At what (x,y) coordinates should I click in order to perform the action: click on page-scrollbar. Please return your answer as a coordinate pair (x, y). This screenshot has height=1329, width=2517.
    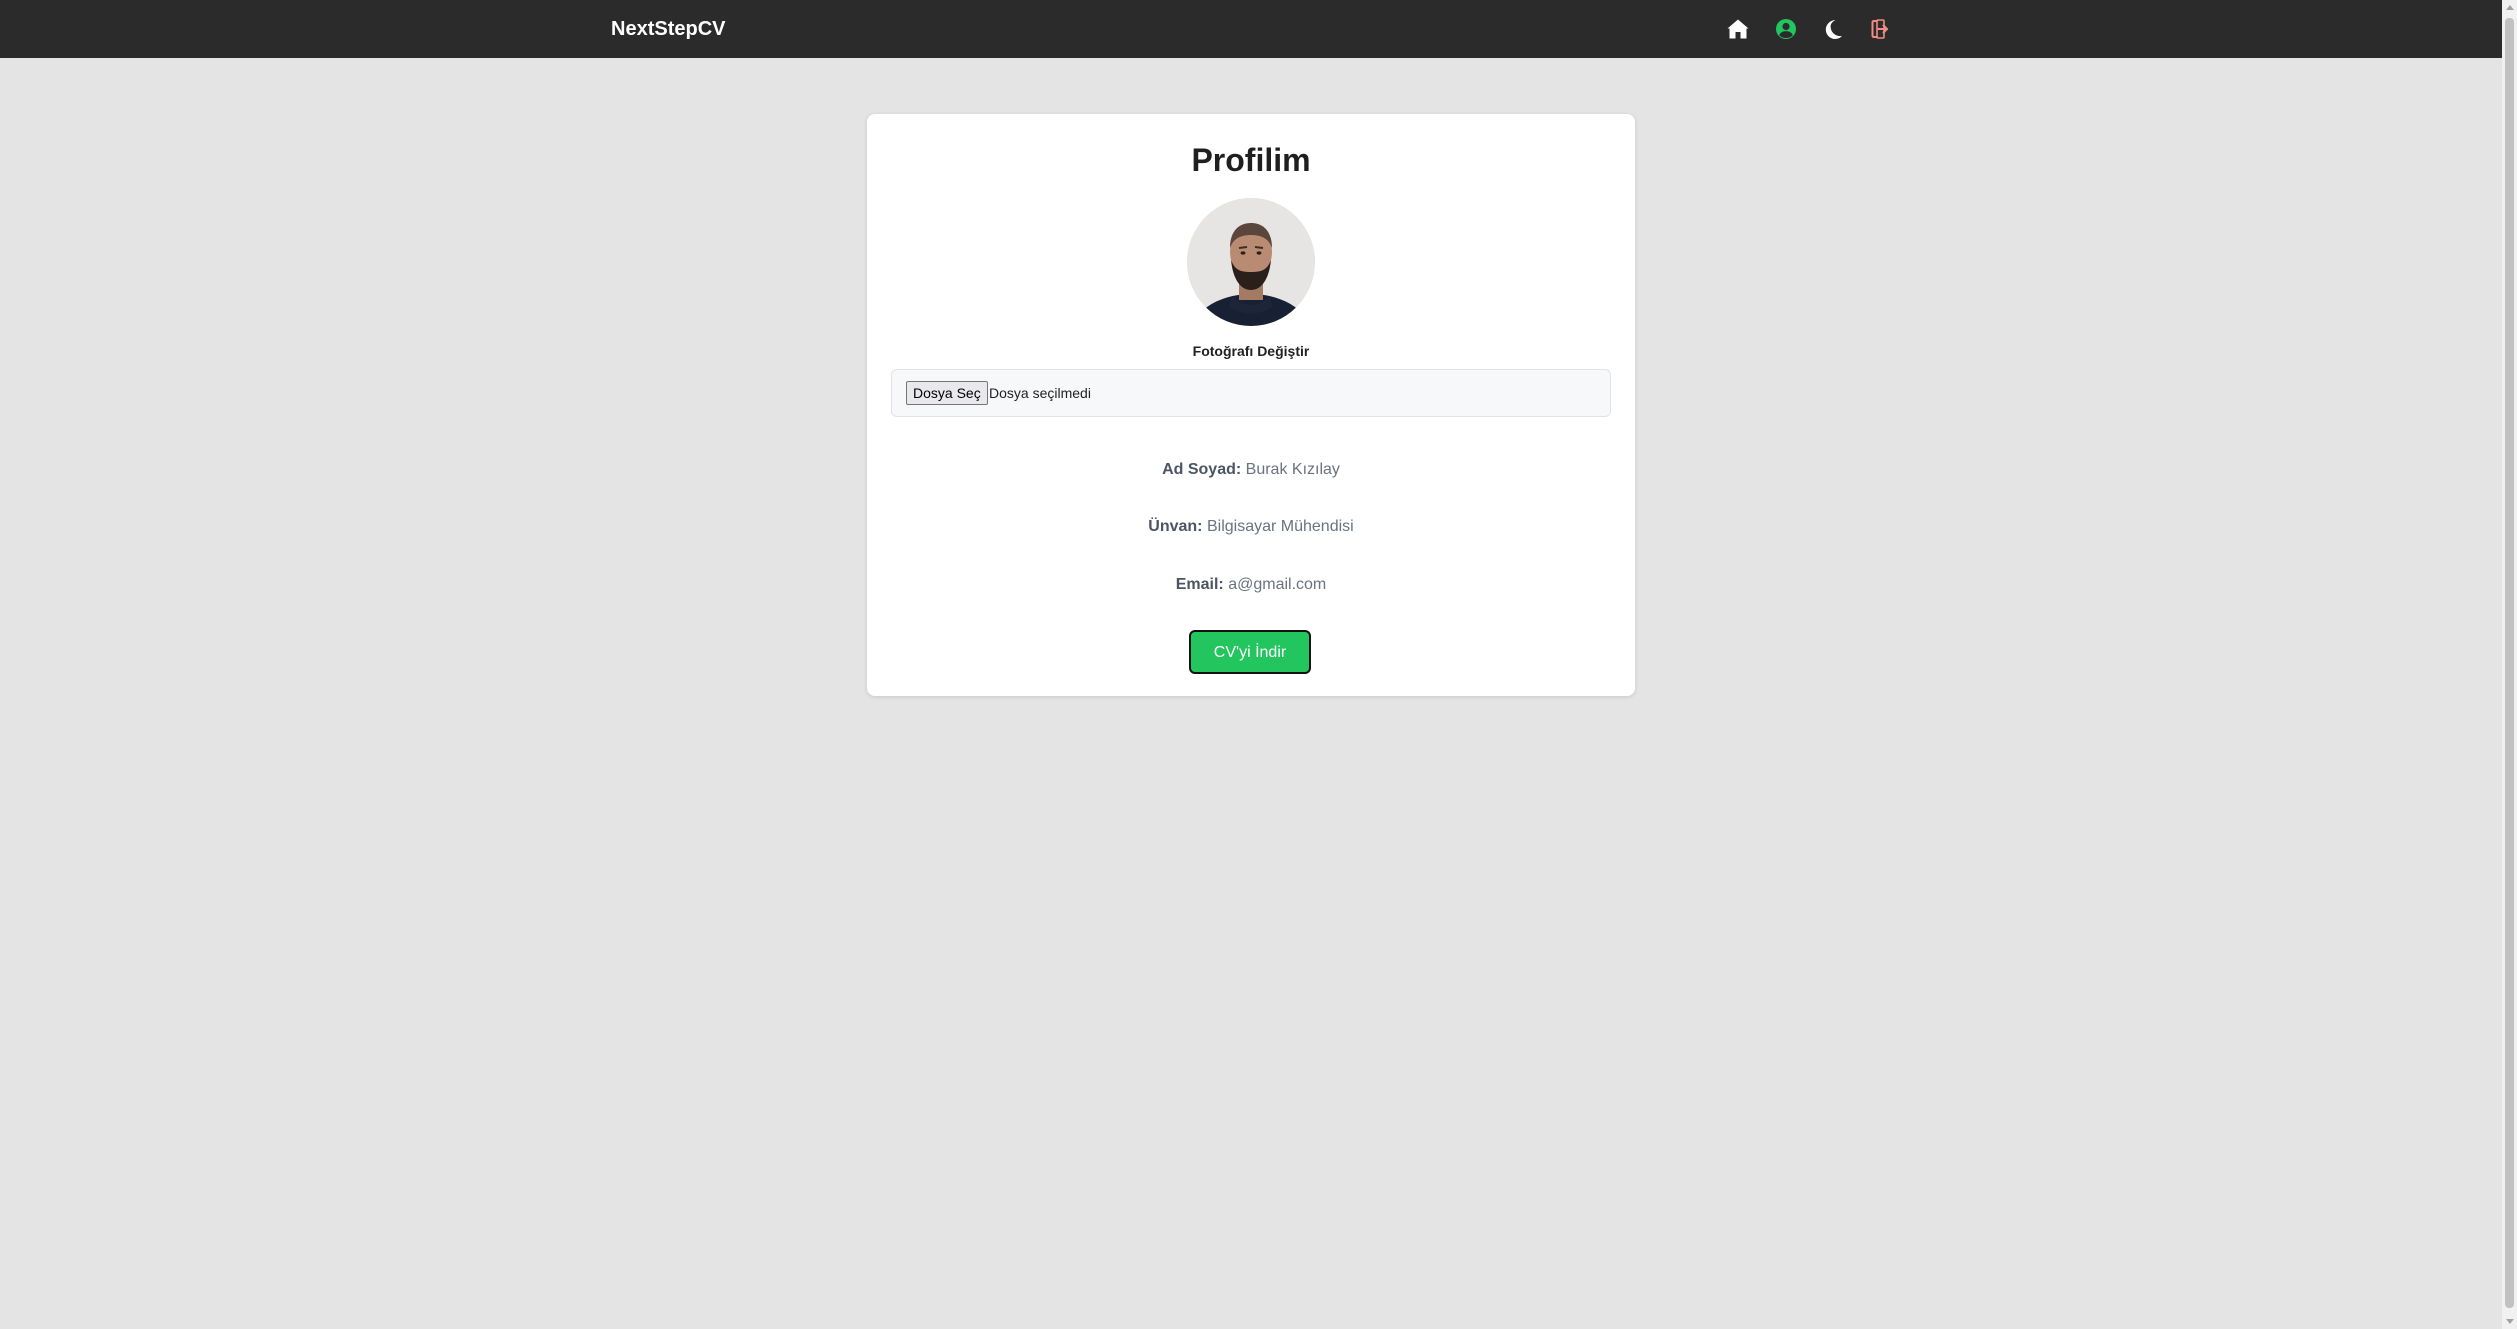
    Looking at the image, I should click on (2509, 664).